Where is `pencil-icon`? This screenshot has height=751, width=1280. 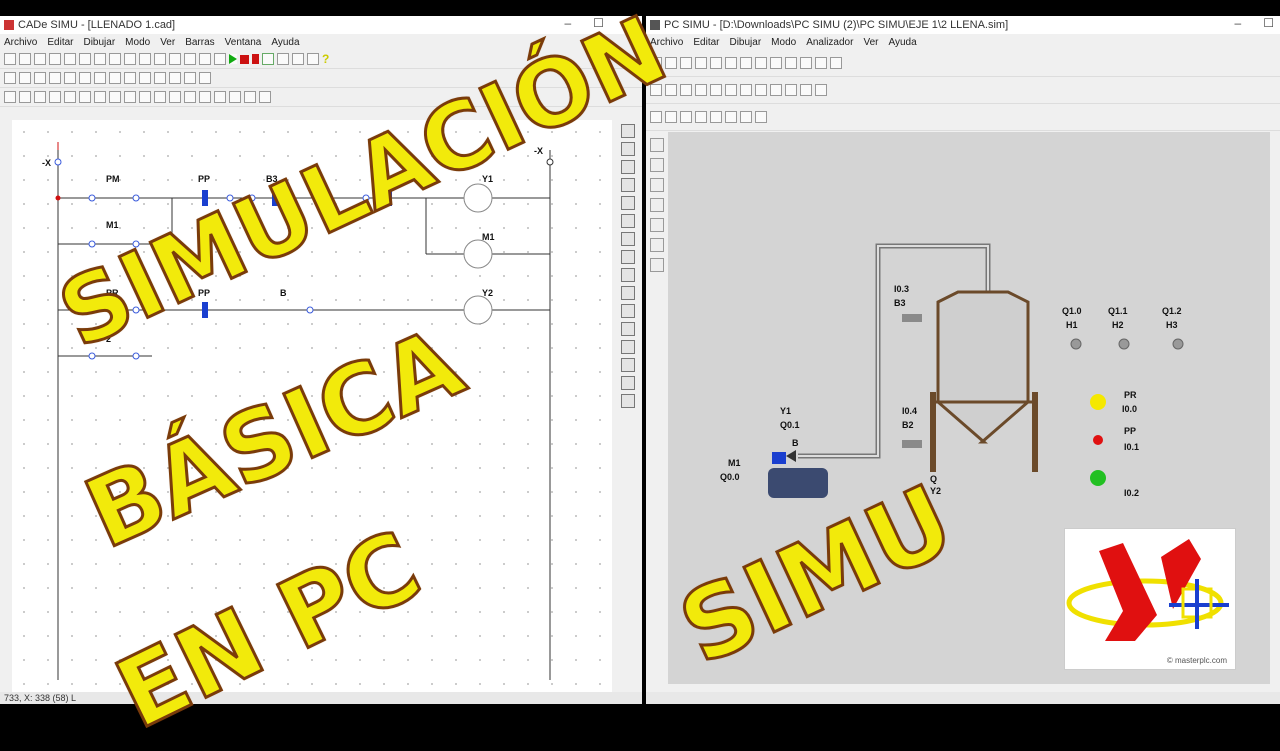
pencil-icon is located at coordinates (791, 63).